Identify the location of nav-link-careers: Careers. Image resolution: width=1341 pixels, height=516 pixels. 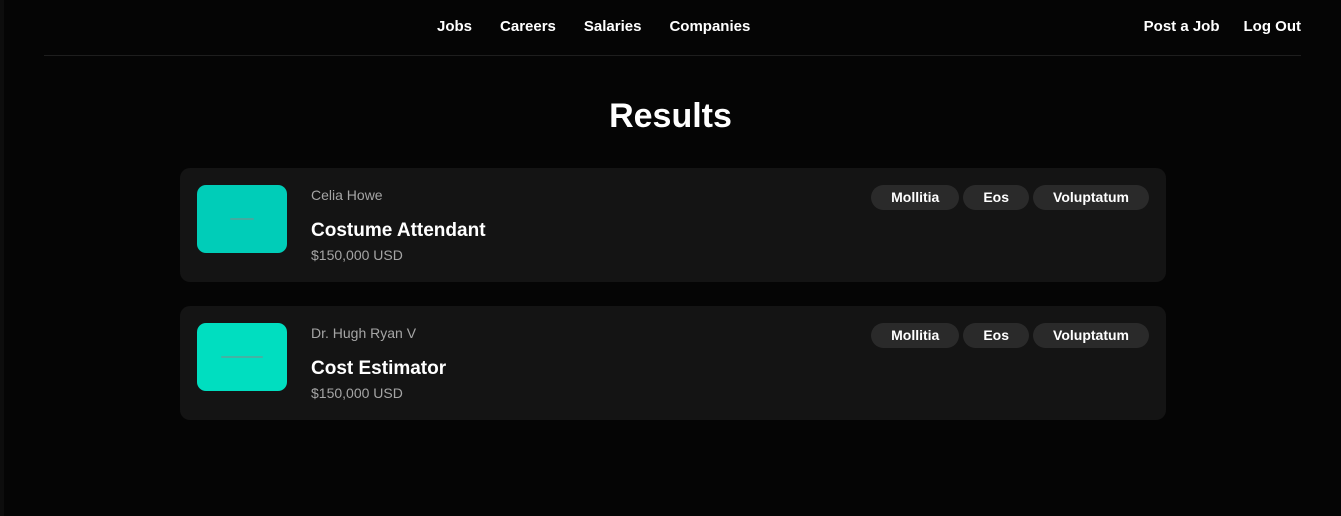
(528, 27).